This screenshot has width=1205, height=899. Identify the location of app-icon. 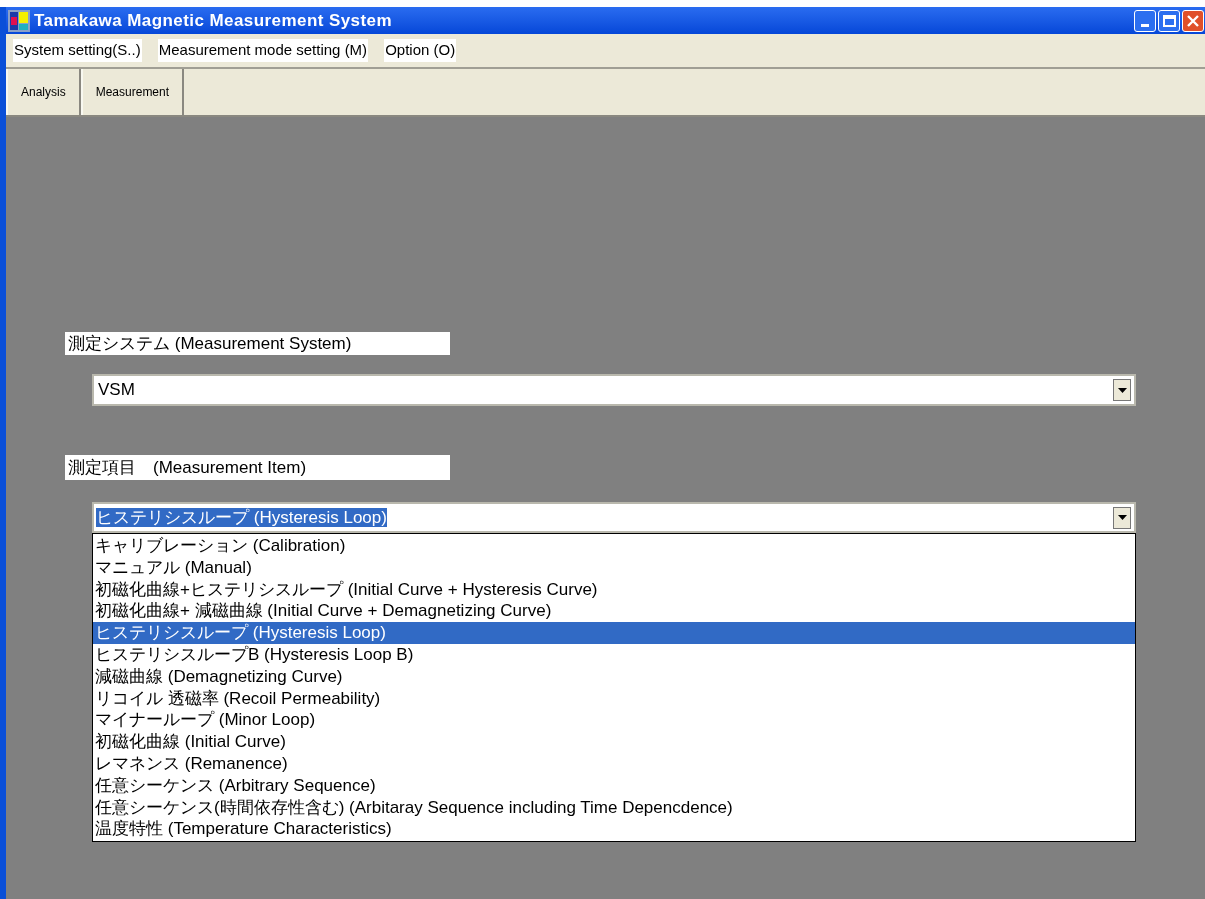
(19, 20).